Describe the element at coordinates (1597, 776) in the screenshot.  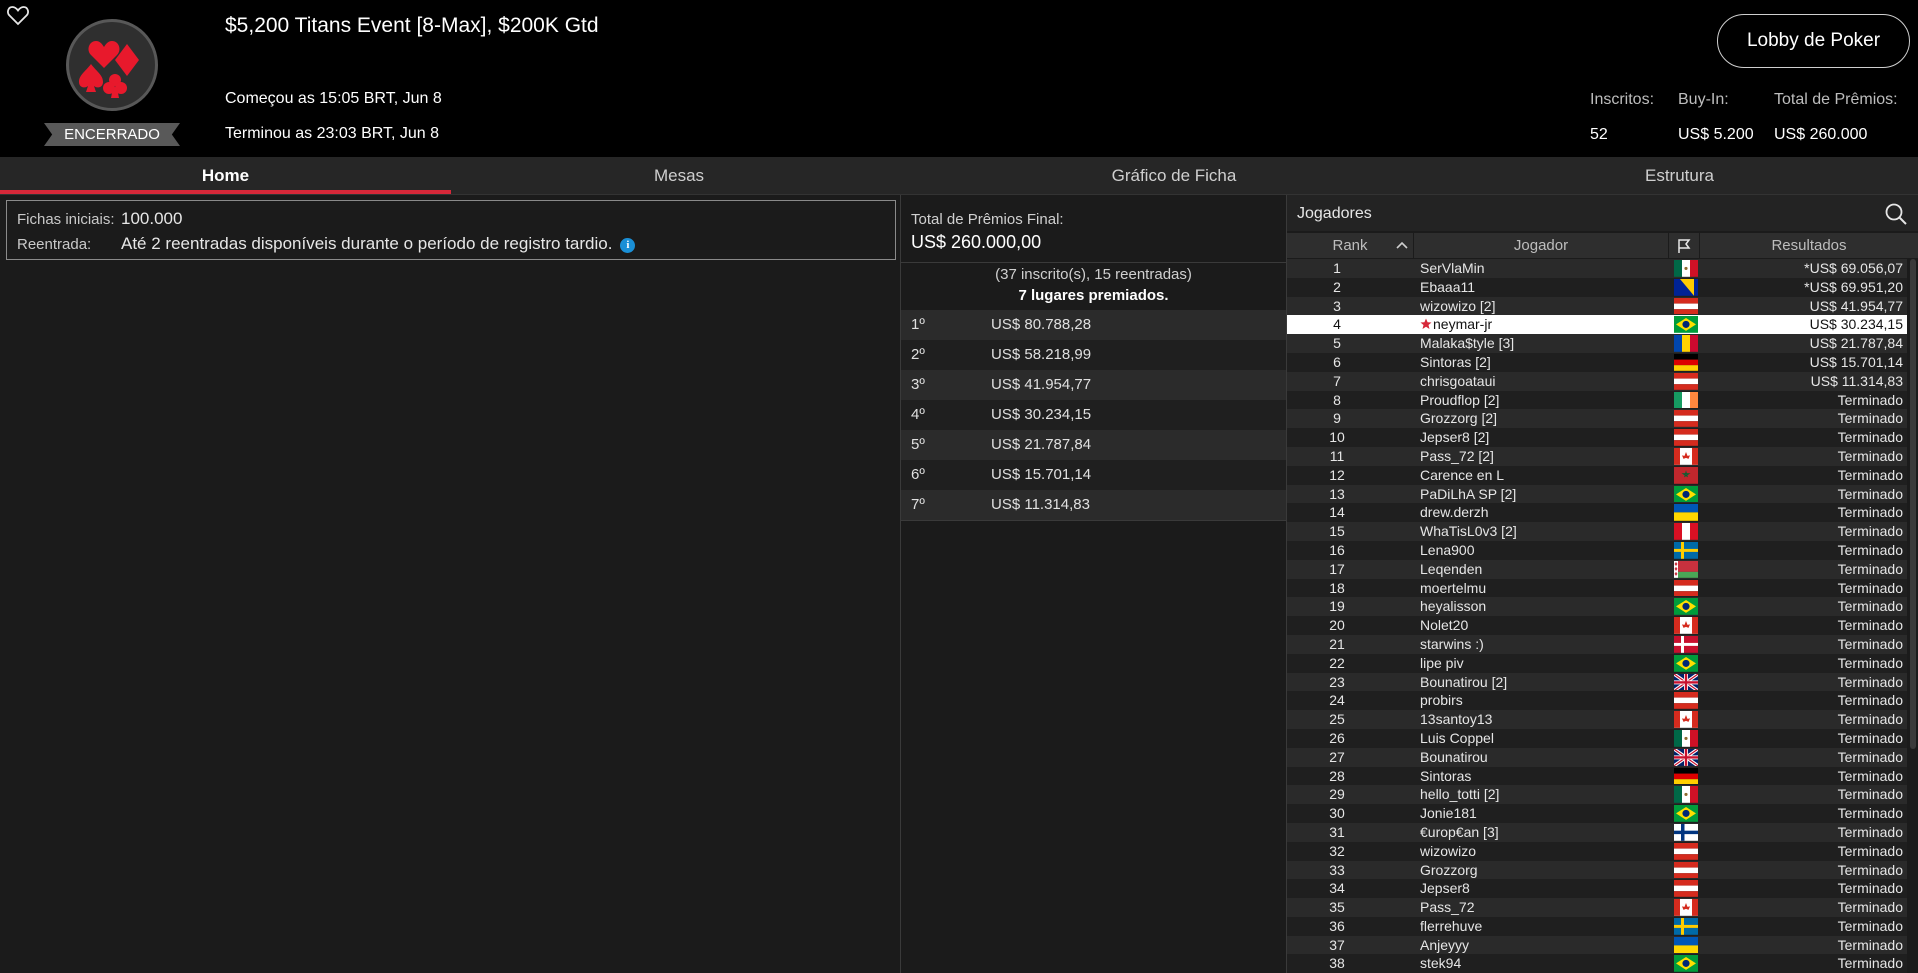
I see `player-row: 28 Sintoras Terminado` at that location.